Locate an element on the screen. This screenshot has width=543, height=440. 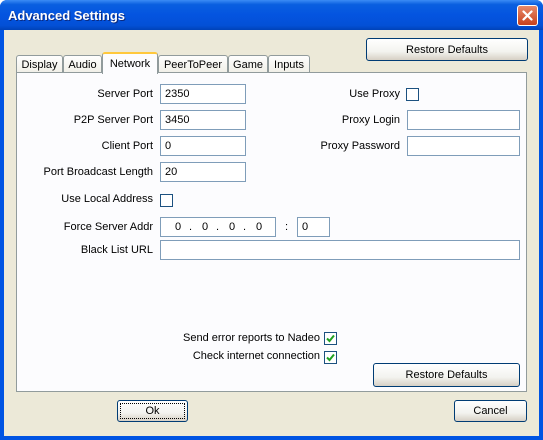
restore-defaults-top-button: Restore Defaults is located at coordinates (447, 49).